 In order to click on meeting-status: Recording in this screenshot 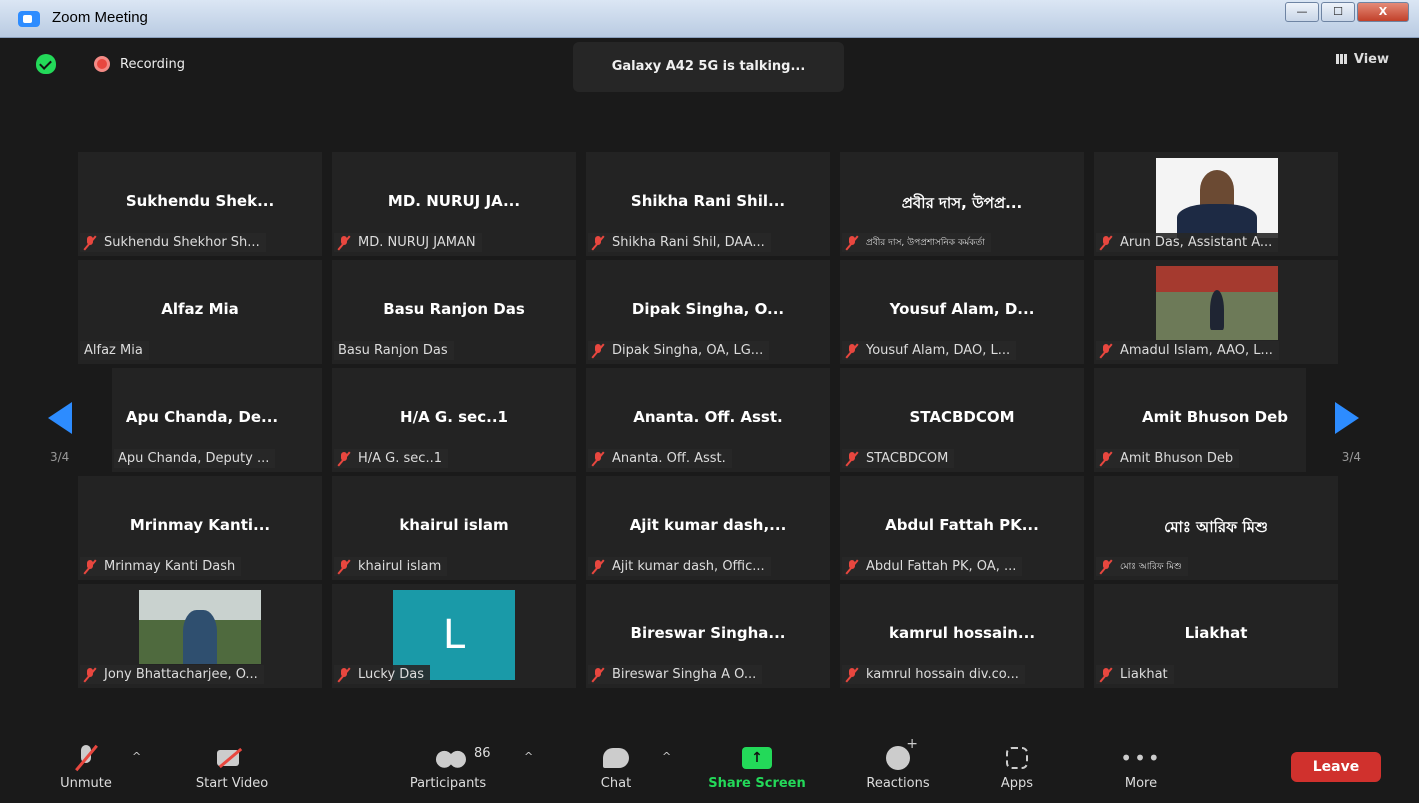, I will do `click(110, 64)`.